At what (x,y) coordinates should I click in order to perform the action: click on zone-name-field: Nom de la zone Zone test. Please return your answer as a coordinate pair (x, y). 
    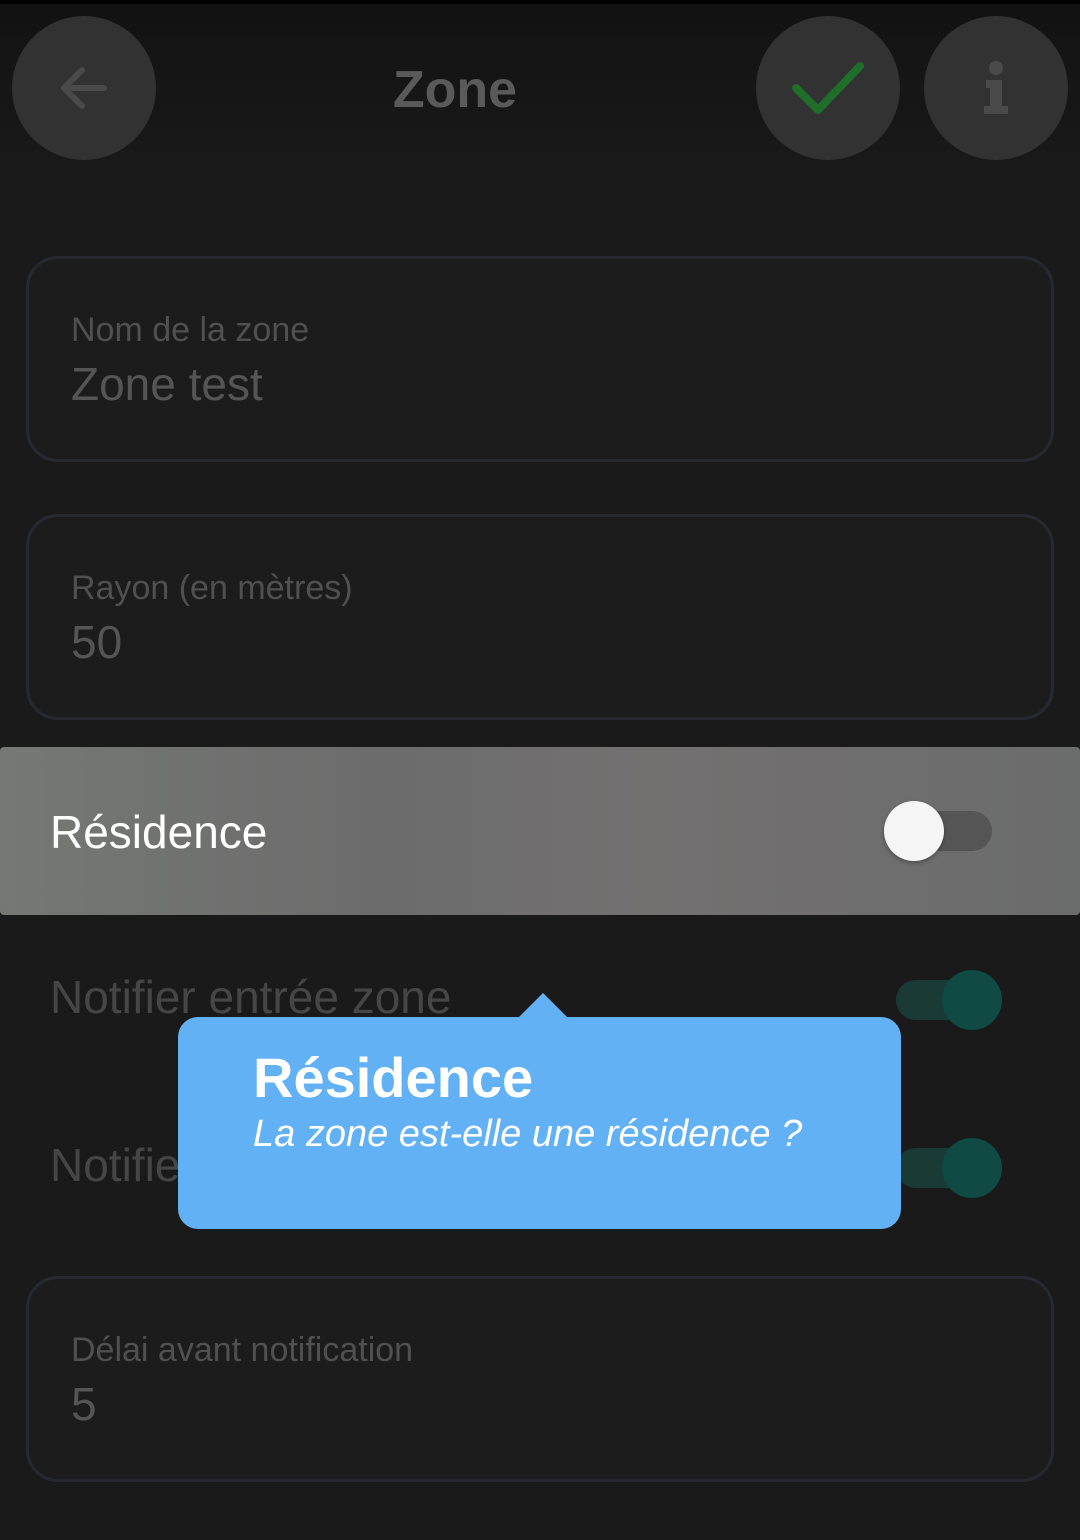
    Looking at the image, I should click on (540, 359).